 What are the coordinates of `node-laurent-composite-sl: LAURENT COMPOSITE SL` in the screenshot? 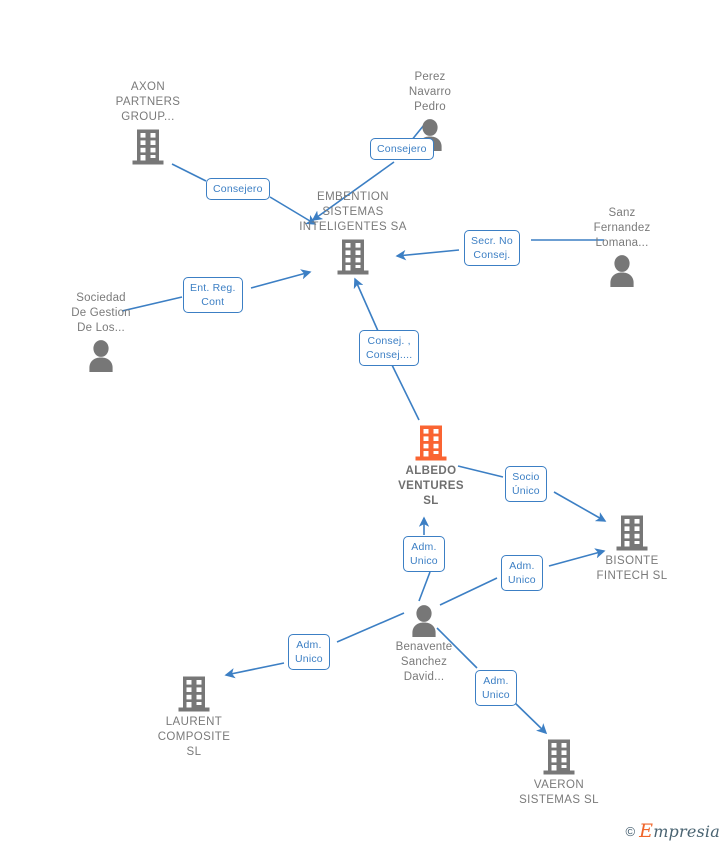 It's located at (194, 717).